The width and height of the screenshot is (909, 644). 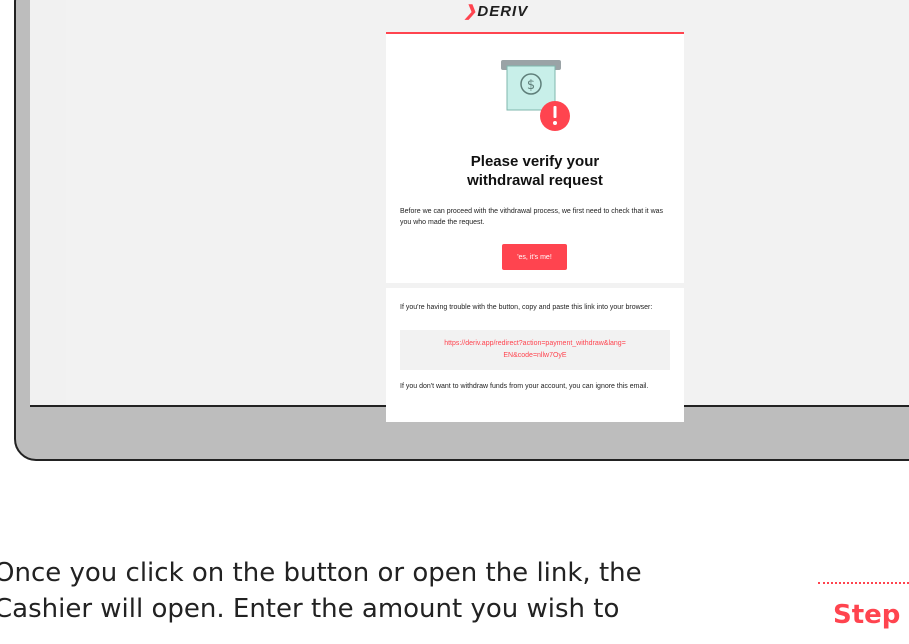 What do you see at coordinates (867, 615) in the screenshot?
I see `step-label: Step` at bounding box center [867, 615].